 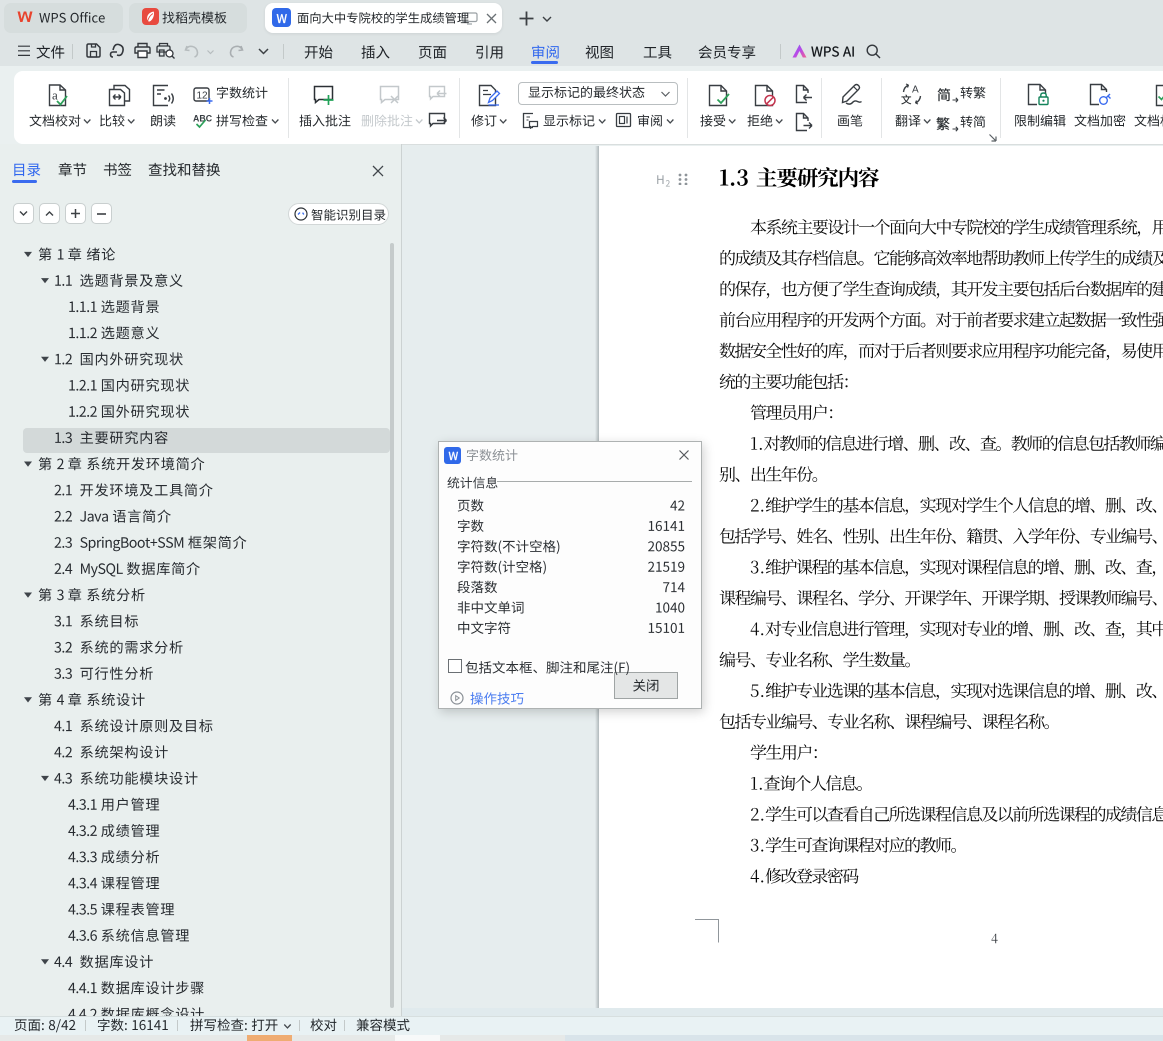 I want to click on svg-text: a, so click(x=55, y=95).